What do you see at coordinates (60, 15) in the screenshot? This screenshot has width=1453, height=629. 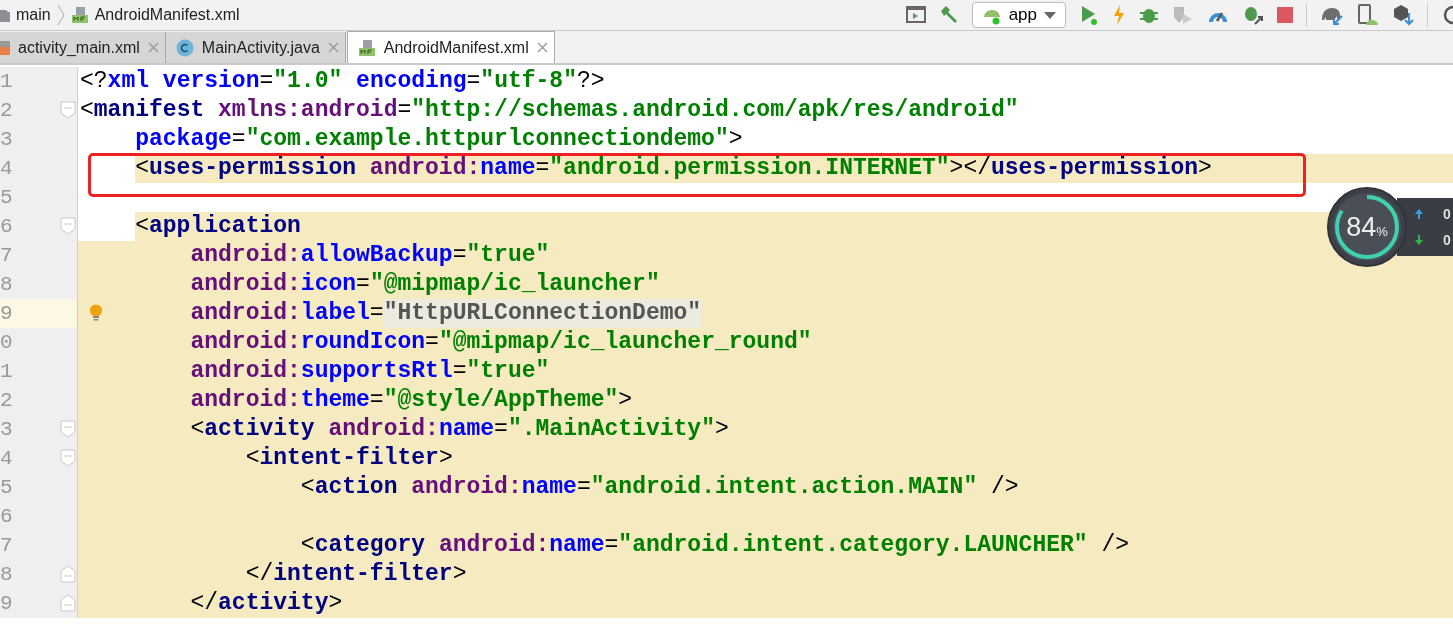 I see `chevron-icon` at bounding box center [60, 15].